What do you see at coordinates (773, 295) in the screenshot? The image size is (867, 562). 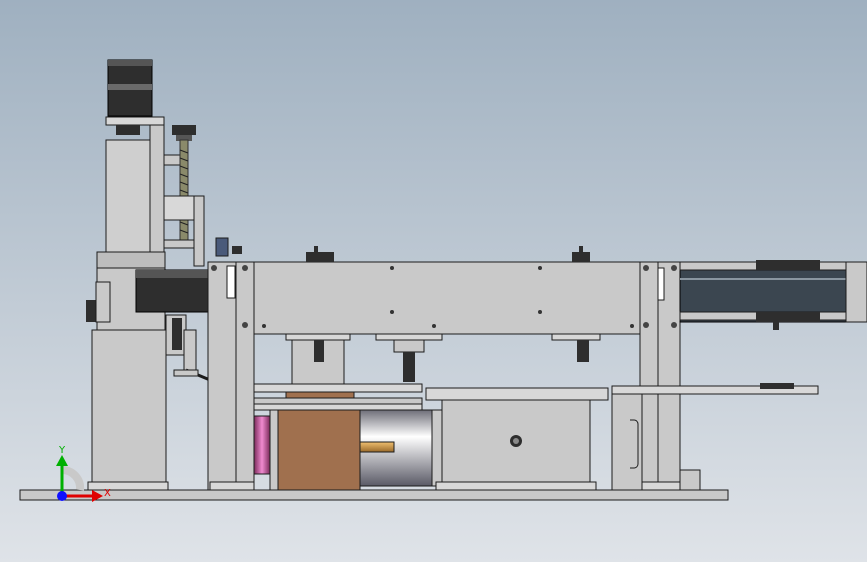 I see `linear-actuator` at bounding box center [773, 295].